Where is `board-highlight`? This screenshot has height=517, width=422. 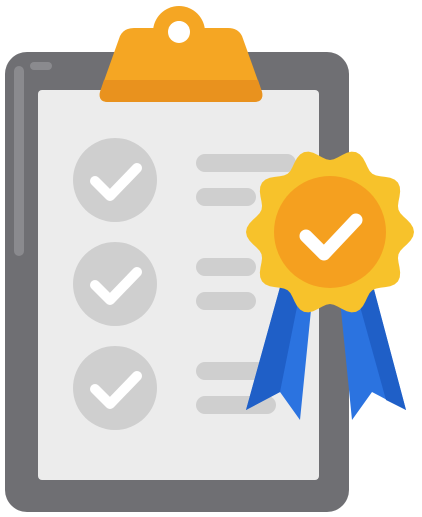
board-highlight is located at coordinates (19, 161).